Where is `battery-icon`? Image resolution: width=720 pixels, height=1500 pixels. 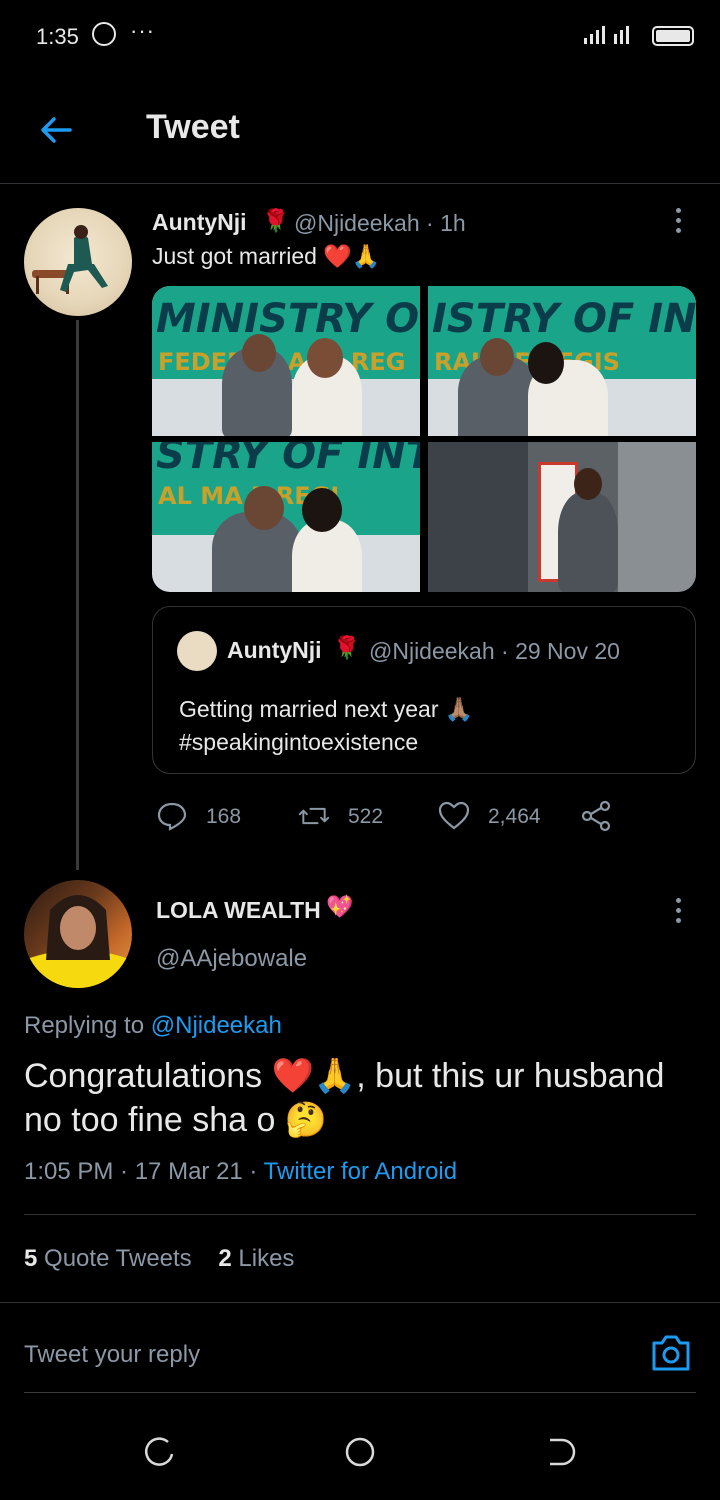 battery-icon is located at coordinates (673, 36).